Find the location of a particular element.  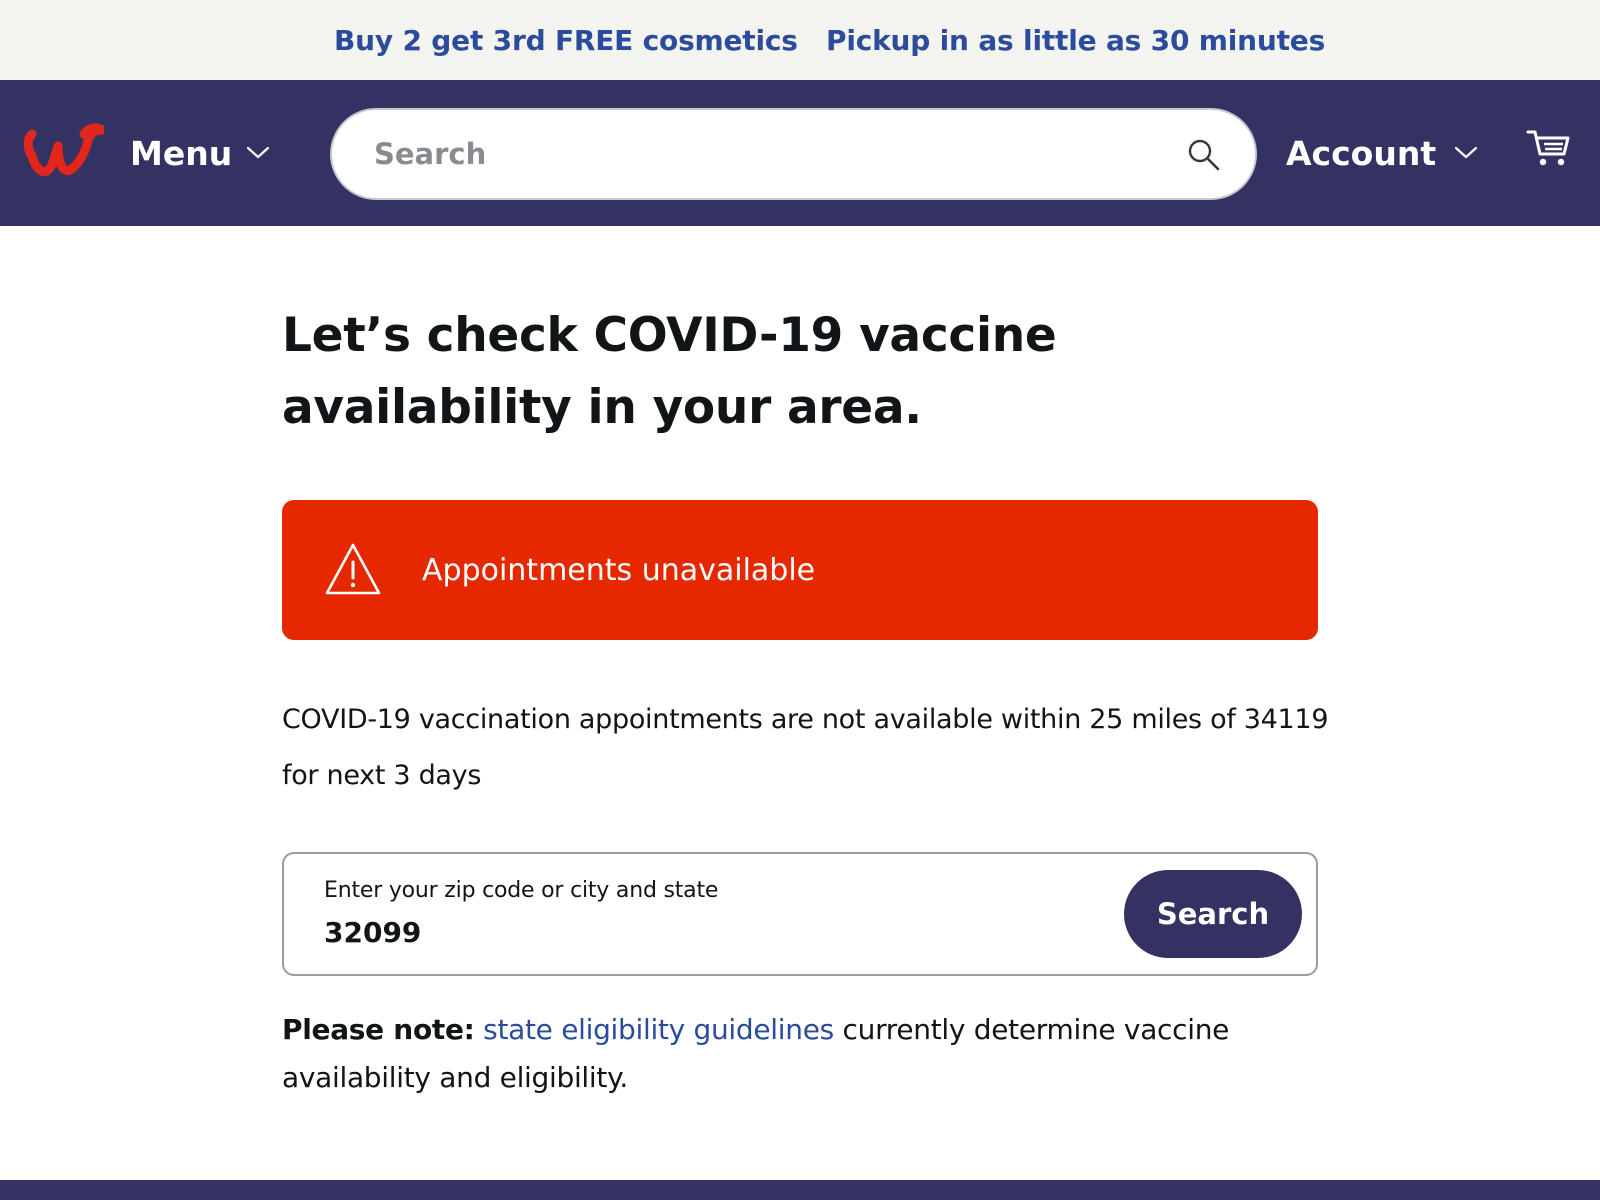

promo-link-pickup: Pickup in as little as 30 minutes is located at coordinates (1075, 40).